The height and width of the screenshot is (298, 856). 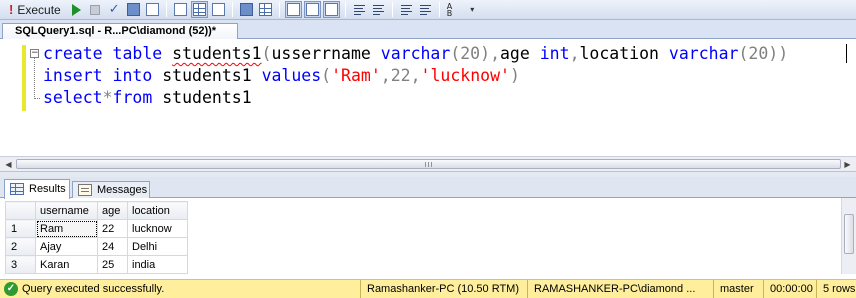 I want to click on client-statistics-button, so click(x=265, y=9).